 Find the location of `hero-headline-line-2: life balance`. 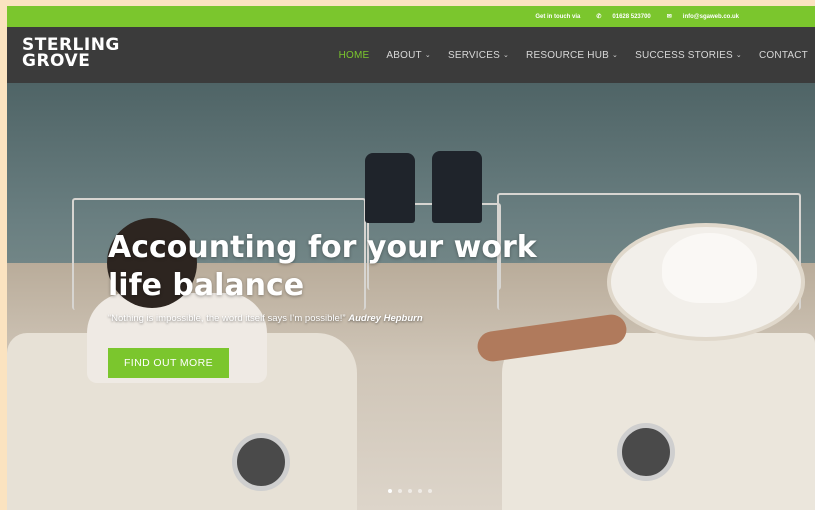

hero-headline-line-2: life balance is located at coordinates (206, 285).